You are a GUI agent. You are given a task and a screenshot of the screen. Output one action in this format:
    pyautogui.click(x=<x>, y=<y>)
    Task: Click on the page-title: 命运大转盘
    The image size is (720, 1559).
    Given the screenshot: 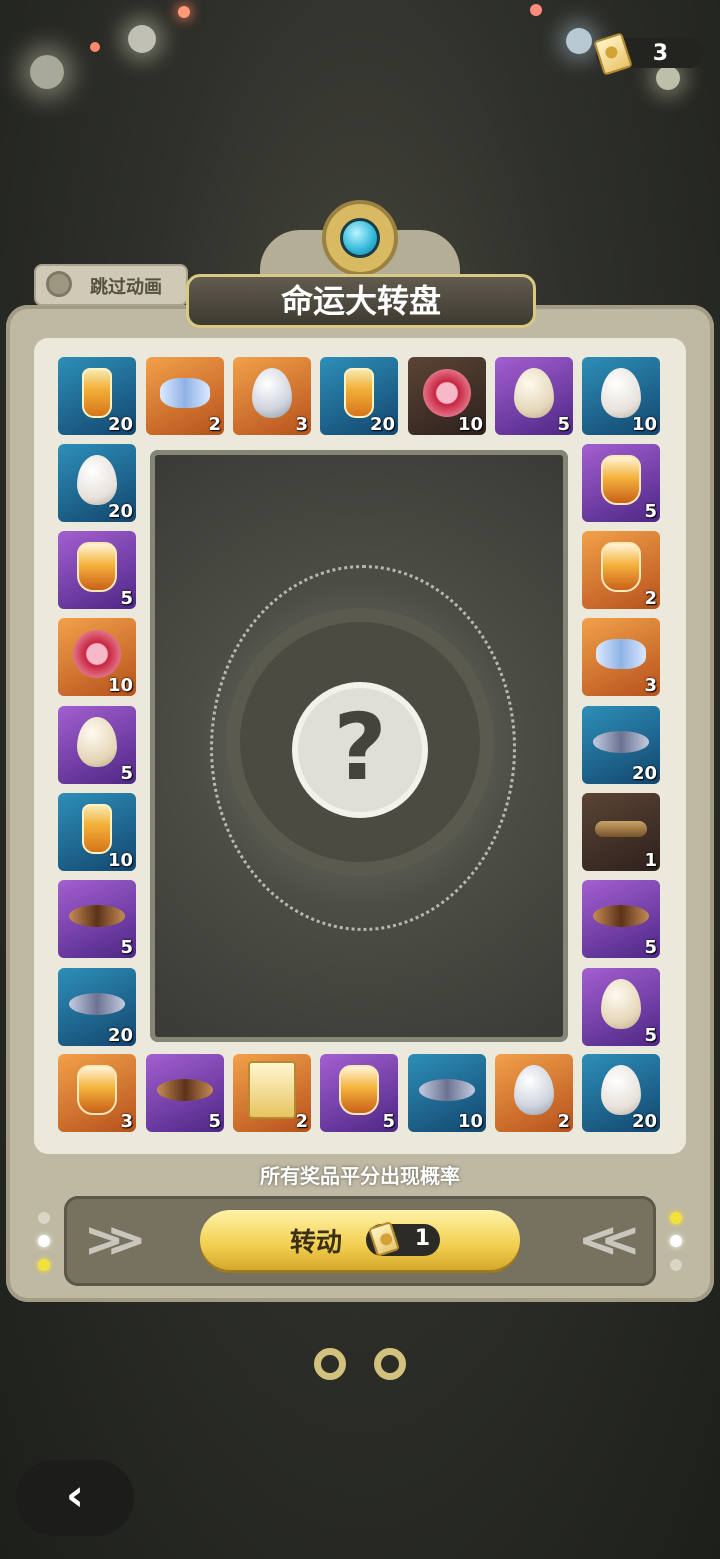 What is the action you would take?
    pyautogui.click(x=361, y=301)
    